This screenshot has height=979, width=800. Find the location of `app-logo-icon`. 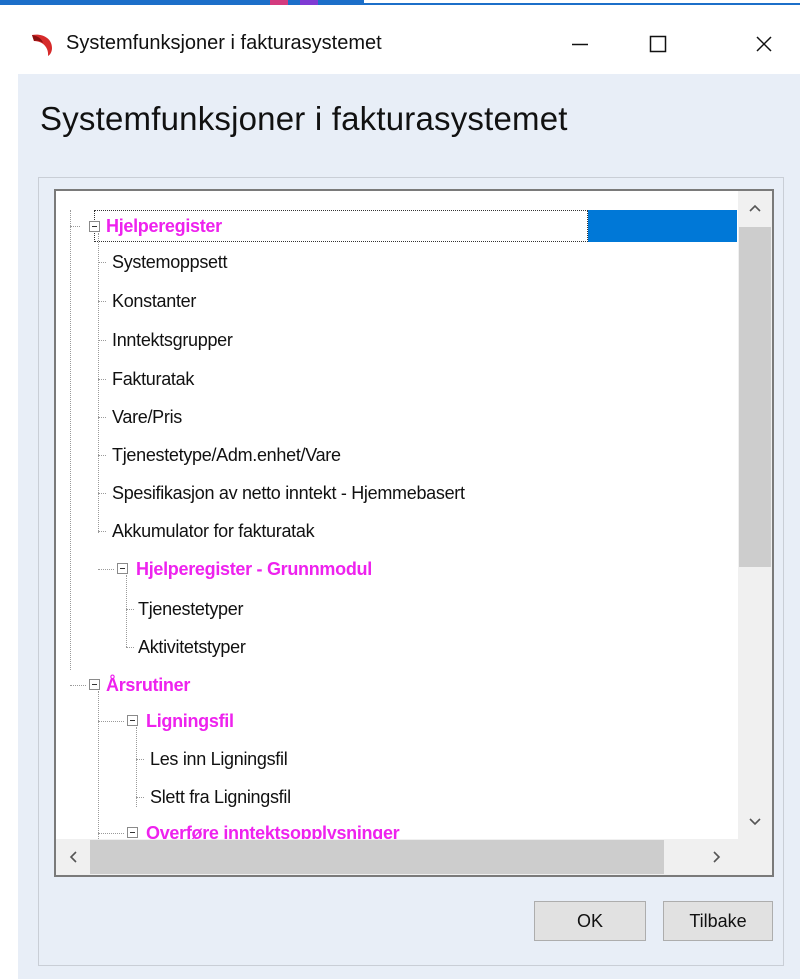

app-logo-icon is located at coordinates (42, 44).